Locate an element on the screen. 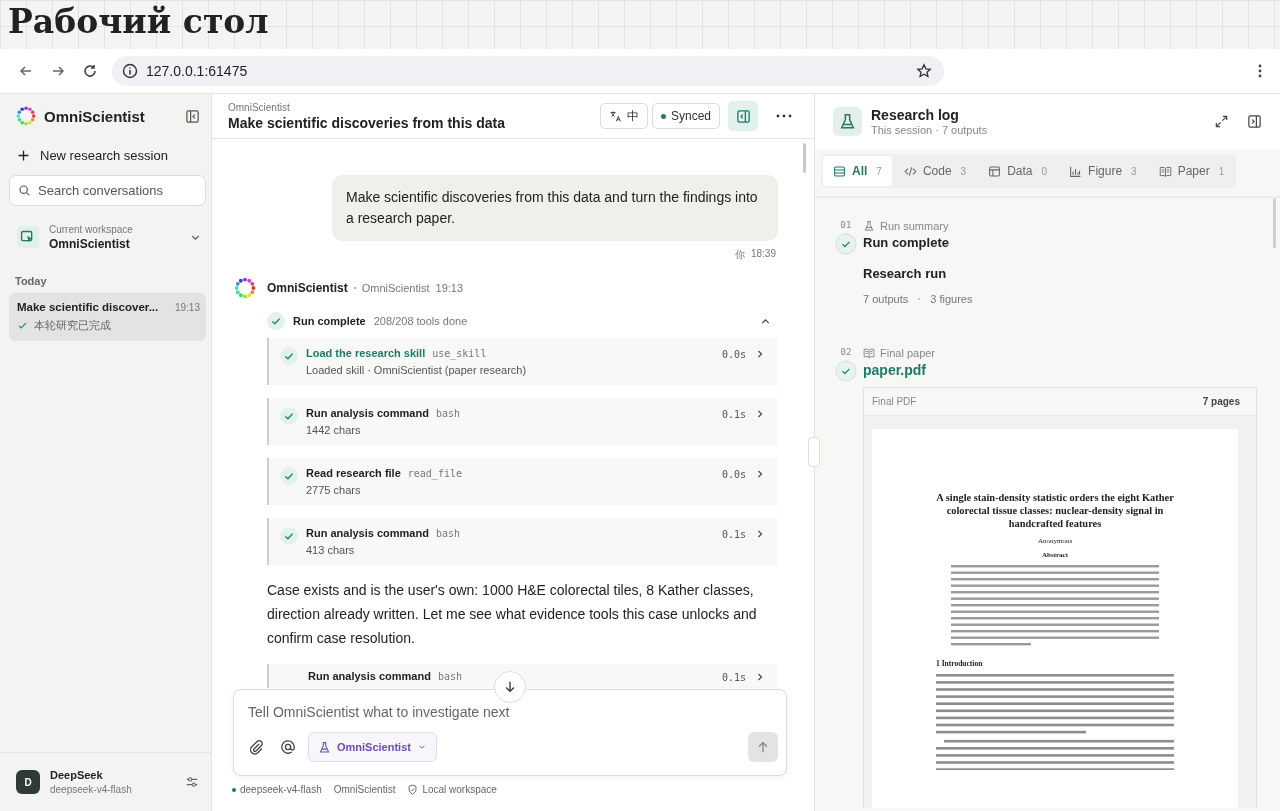 Image resolution: width=1280 pixels, height=811 pixels. mention-icon is located at coordinates (288, 747).